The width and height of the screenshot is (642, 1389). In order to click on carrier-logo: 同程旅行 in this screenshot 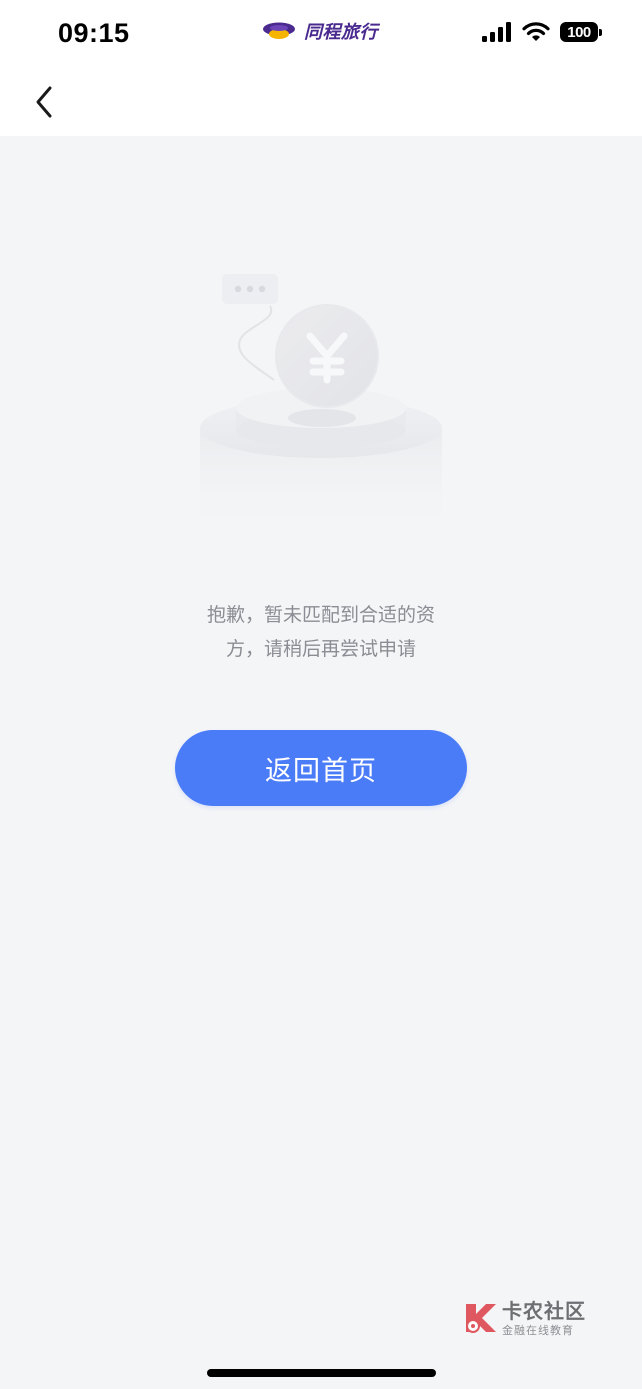, I will do `click(320, 31)`.